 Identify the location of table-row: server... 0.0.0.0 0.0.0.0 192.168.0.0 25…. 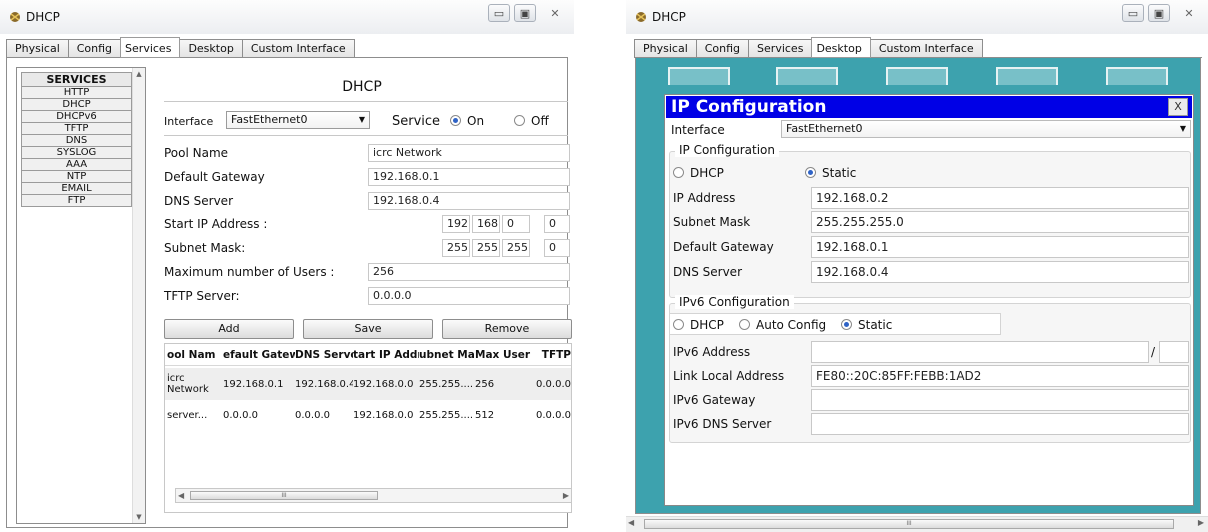
(368, 415).